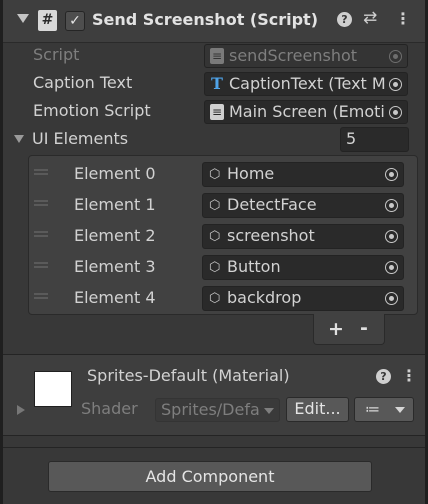  Describe the element at coordinates (205, 19) in the screenshot. I see `component-title: Send Screenshot (Script)` at that location.